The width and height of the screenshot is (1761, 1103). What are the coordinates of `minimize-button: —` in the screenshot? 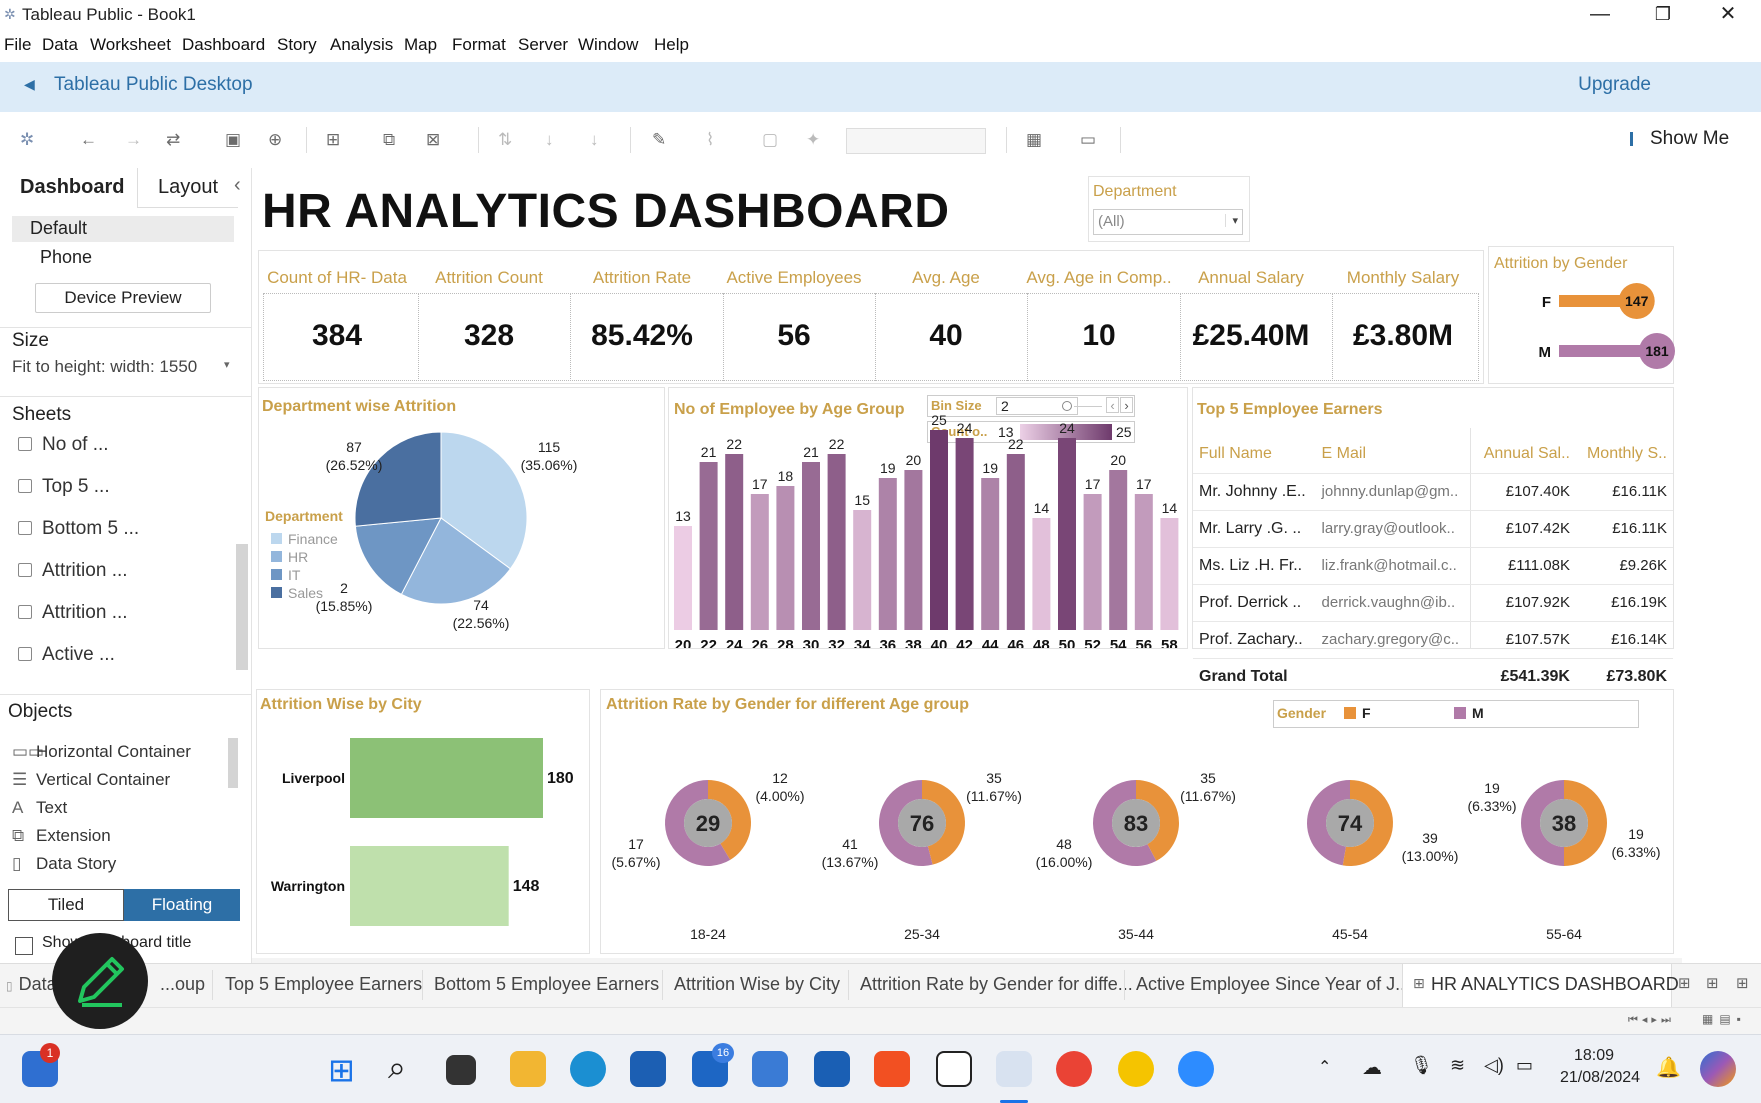 It's located at (1600, 15).